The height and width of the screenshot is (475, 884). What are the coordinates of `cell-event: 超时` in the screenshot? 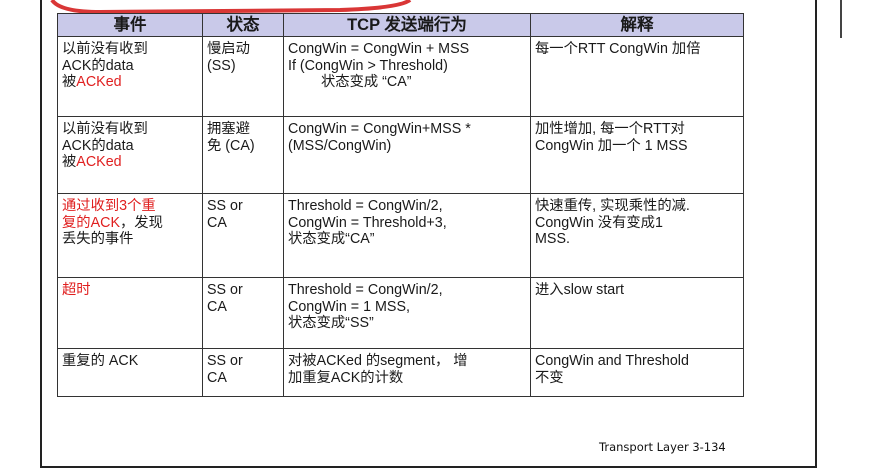 It's located at (130, 313).